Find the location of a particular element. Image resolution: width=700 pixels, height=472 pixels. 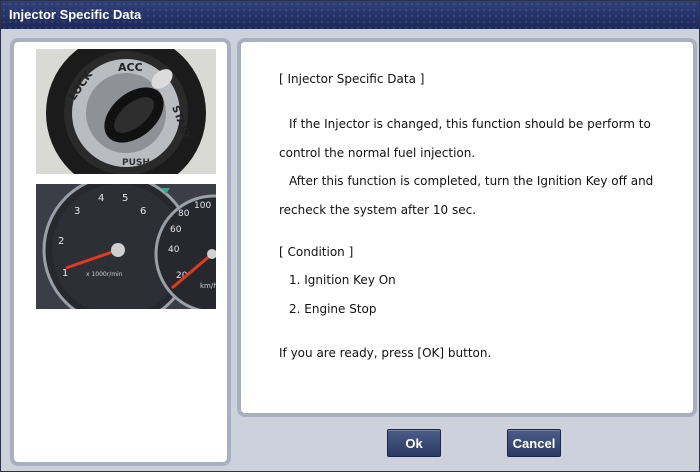

cancel-button: Cancel is located at coordinates (534, 443).